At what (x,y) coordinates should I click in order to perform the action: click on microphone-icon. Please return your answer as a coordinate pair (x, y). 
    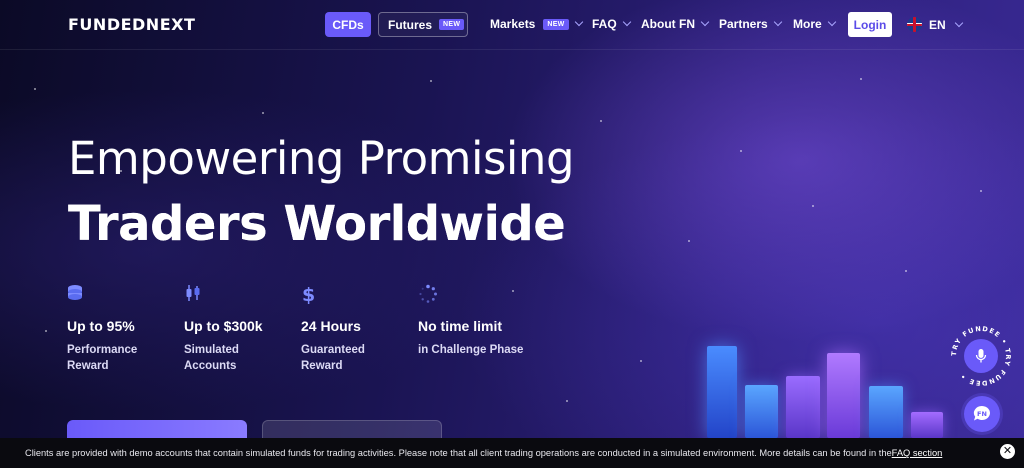
    Looking at the image, I should click on (981, 356).